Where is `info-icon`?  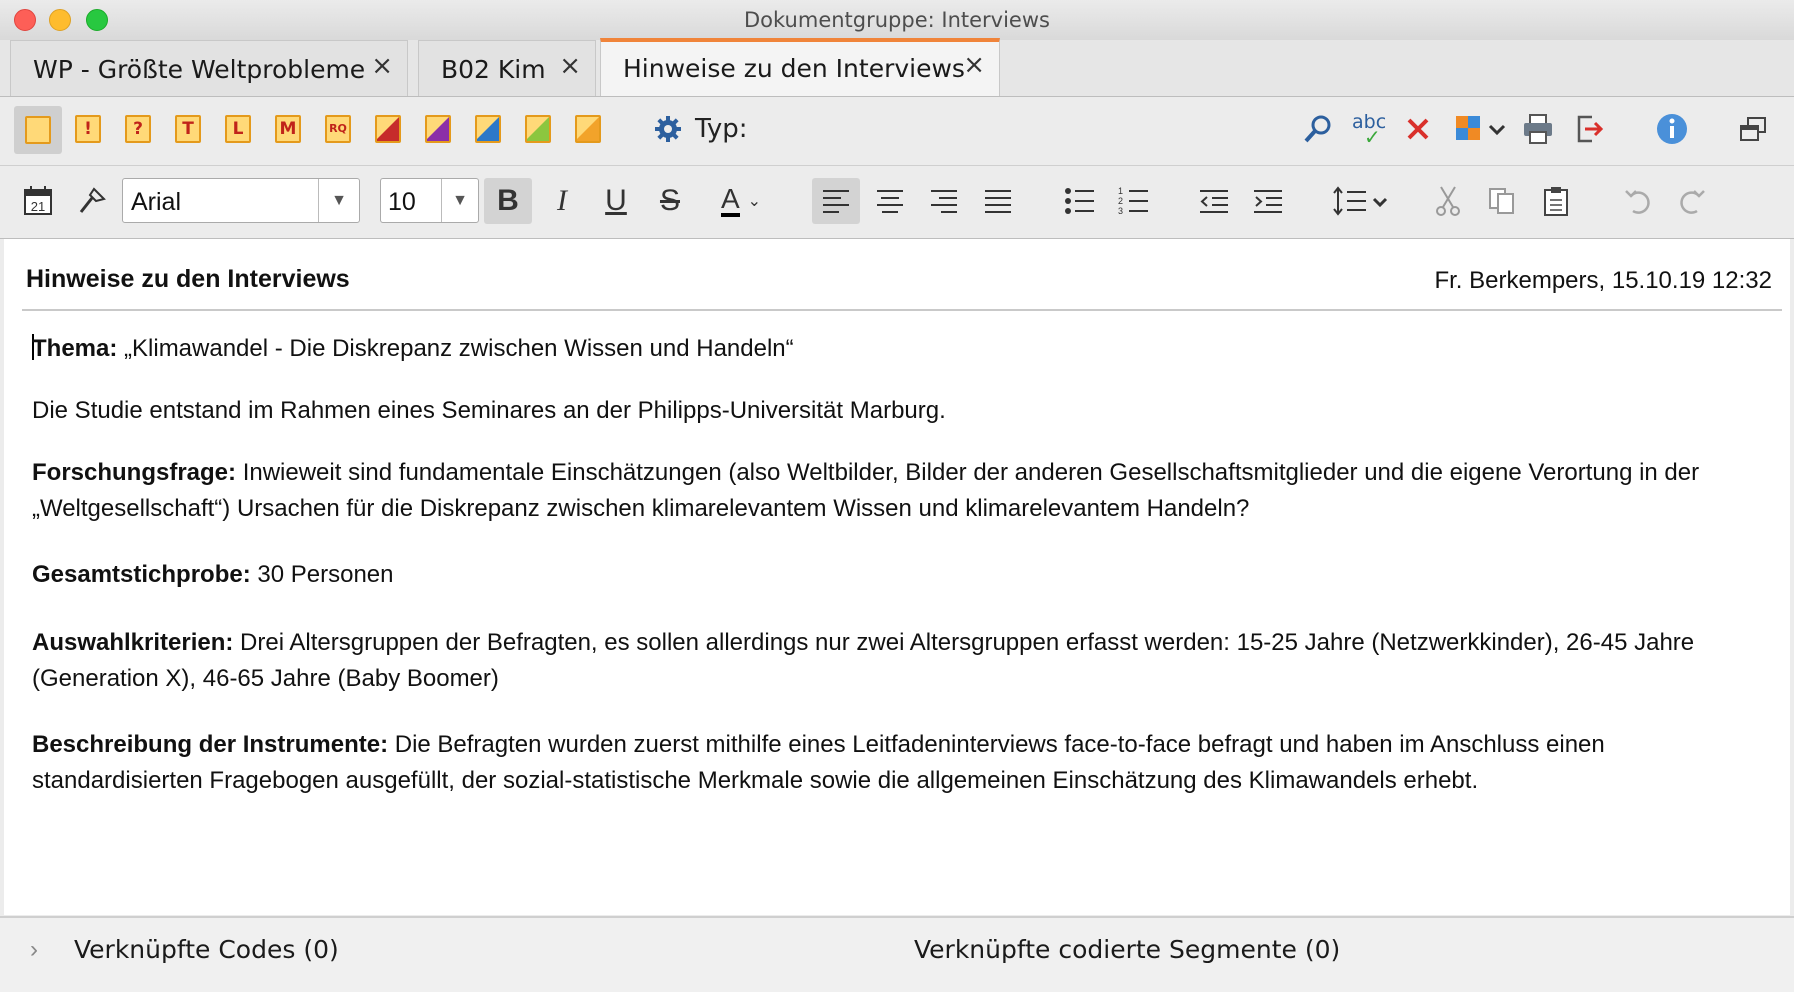 info-icon is located at coordinates (1672, 129).